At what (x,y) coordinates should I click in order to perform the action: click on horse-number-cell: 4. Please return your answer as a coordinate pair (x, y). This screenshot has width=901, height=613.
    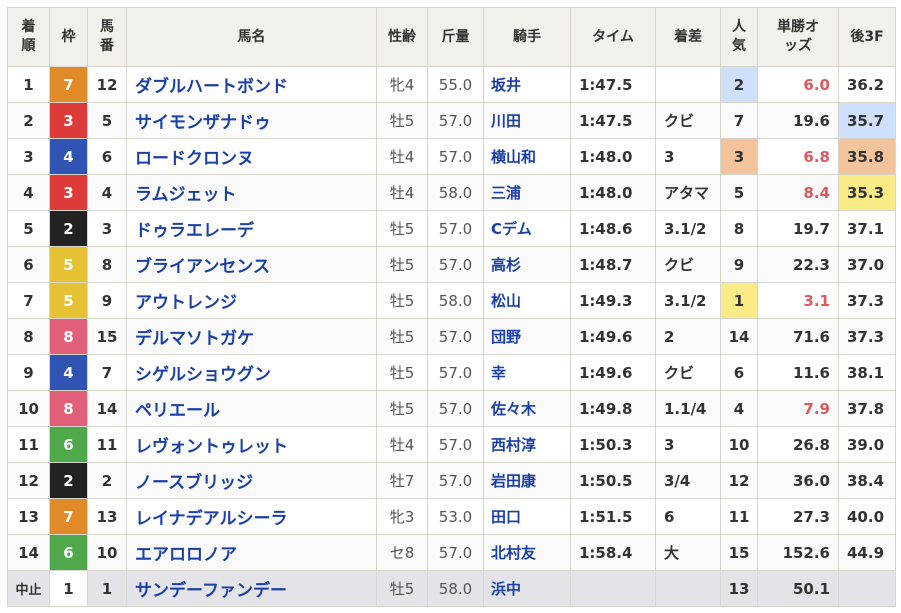
    Looking at the image, I should click on (107, 192).